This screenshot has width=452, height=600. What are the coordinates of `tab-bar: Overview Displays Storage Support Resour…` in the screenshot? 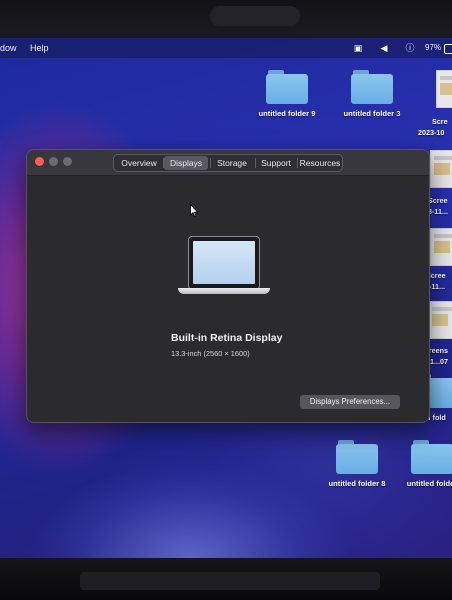 It's located at (228, 163).